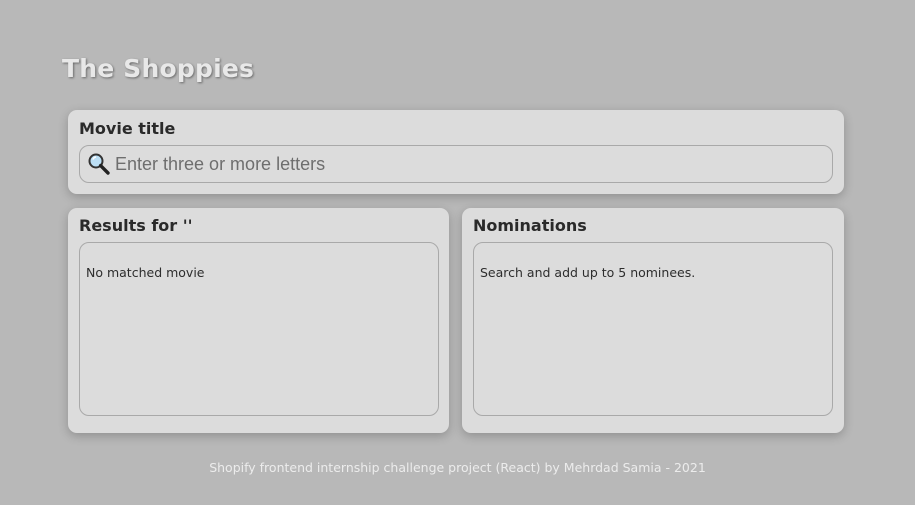  What do you see at coordinates (259, 329) in the screenshot?
I see `results-list: No matched movie` at bounding box center [259, 329].